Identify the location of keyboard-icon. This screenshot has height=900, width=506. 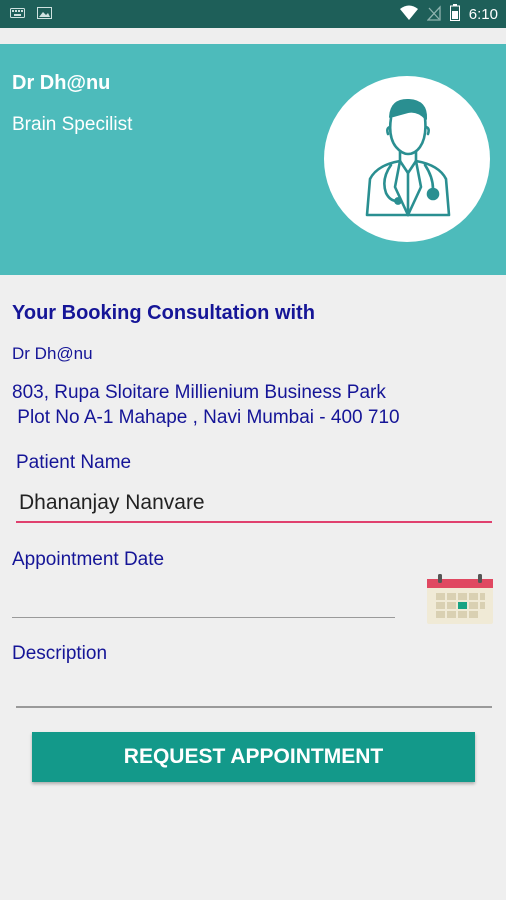
(17, 15).